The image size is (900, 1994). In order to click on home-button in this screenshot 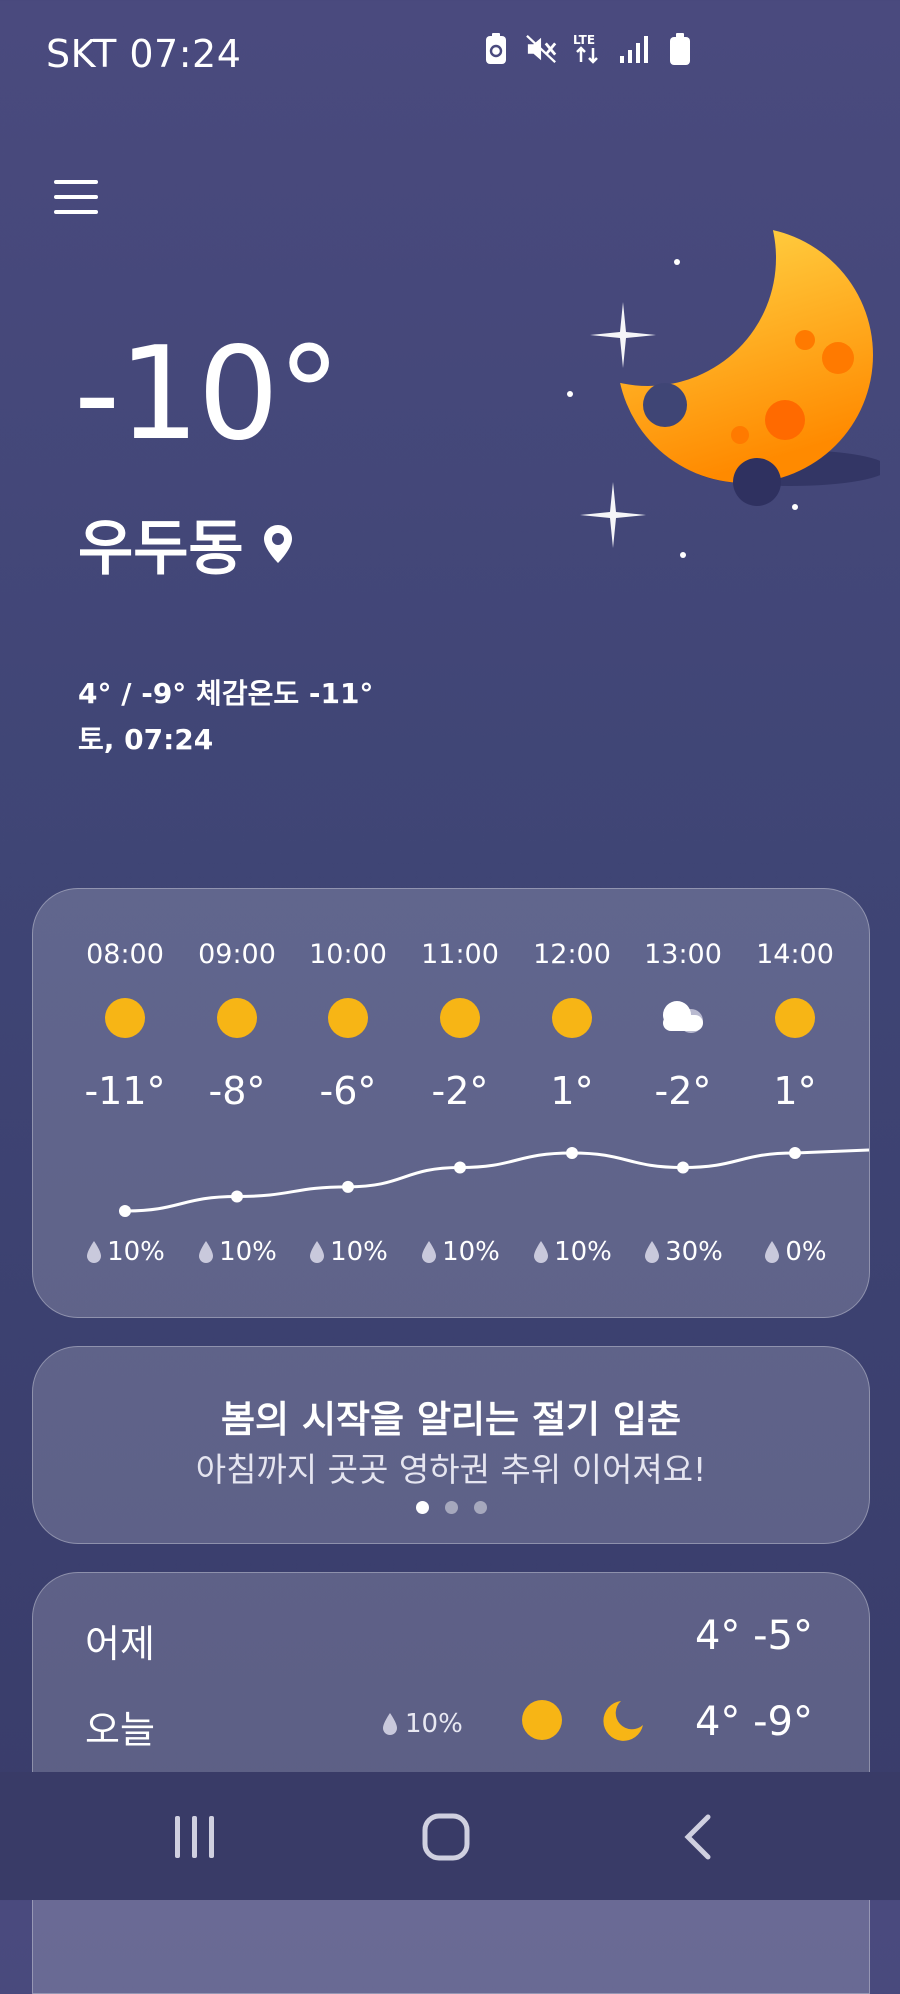, I will do `click(446, 1837)`.